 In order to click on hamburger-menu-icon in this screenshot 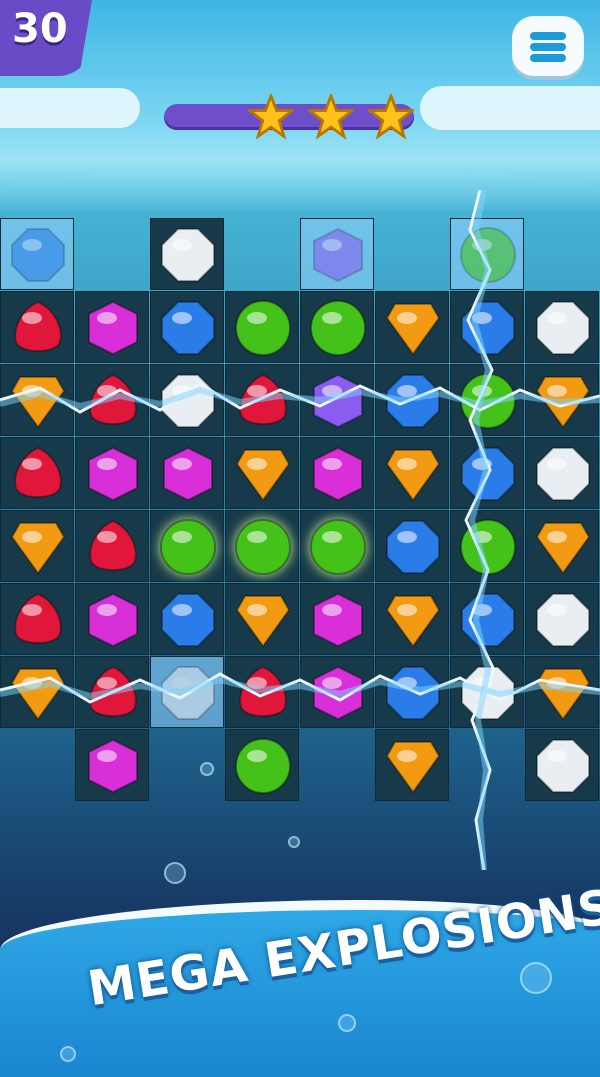, I will do `click(548, 36)`.